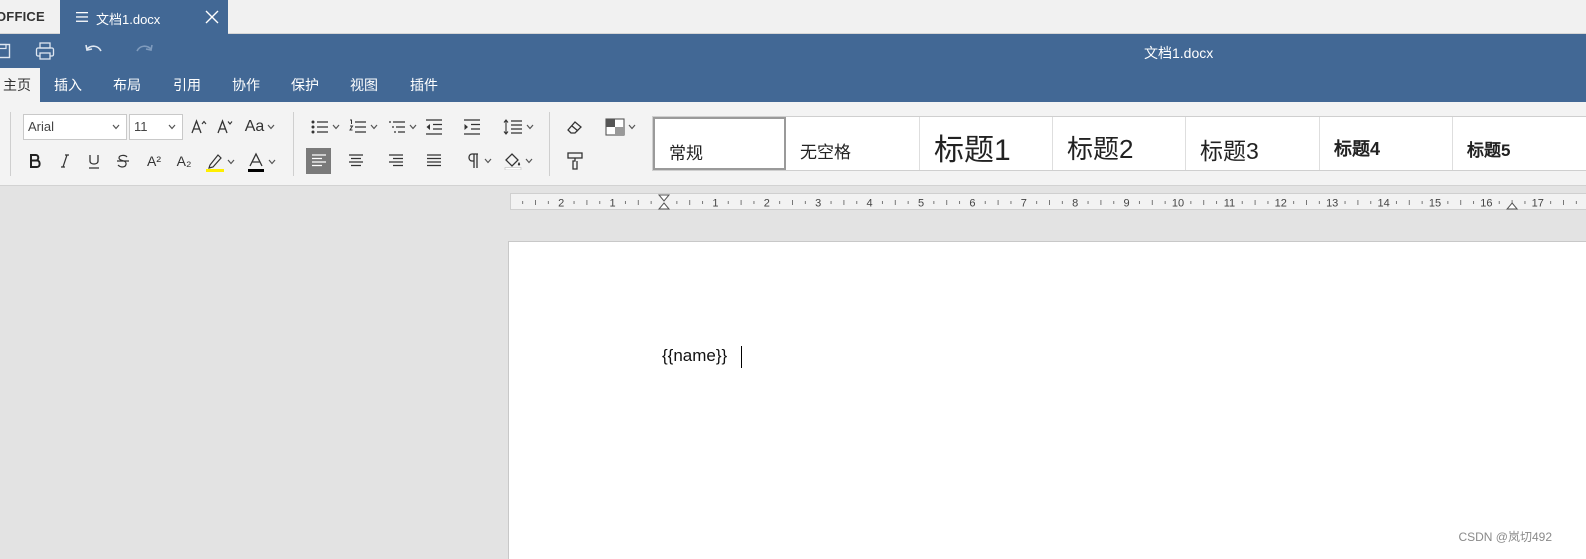 This screenshot has height=559, width=1586. I want to click on ruler-number: 12, so click(1281, 204).